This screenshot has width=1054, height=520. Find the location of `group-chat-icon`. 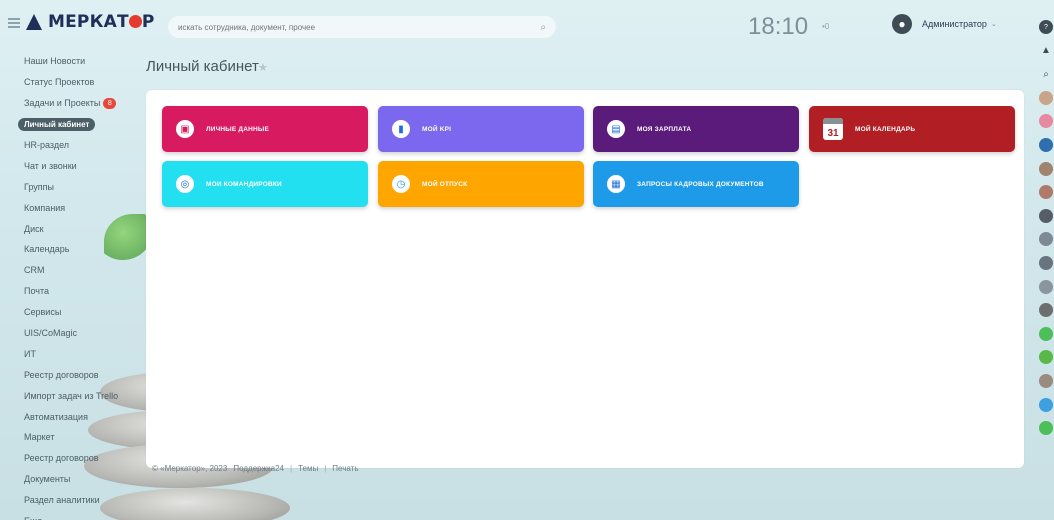

group-chat-icon is located at coordinates (1046, 144).